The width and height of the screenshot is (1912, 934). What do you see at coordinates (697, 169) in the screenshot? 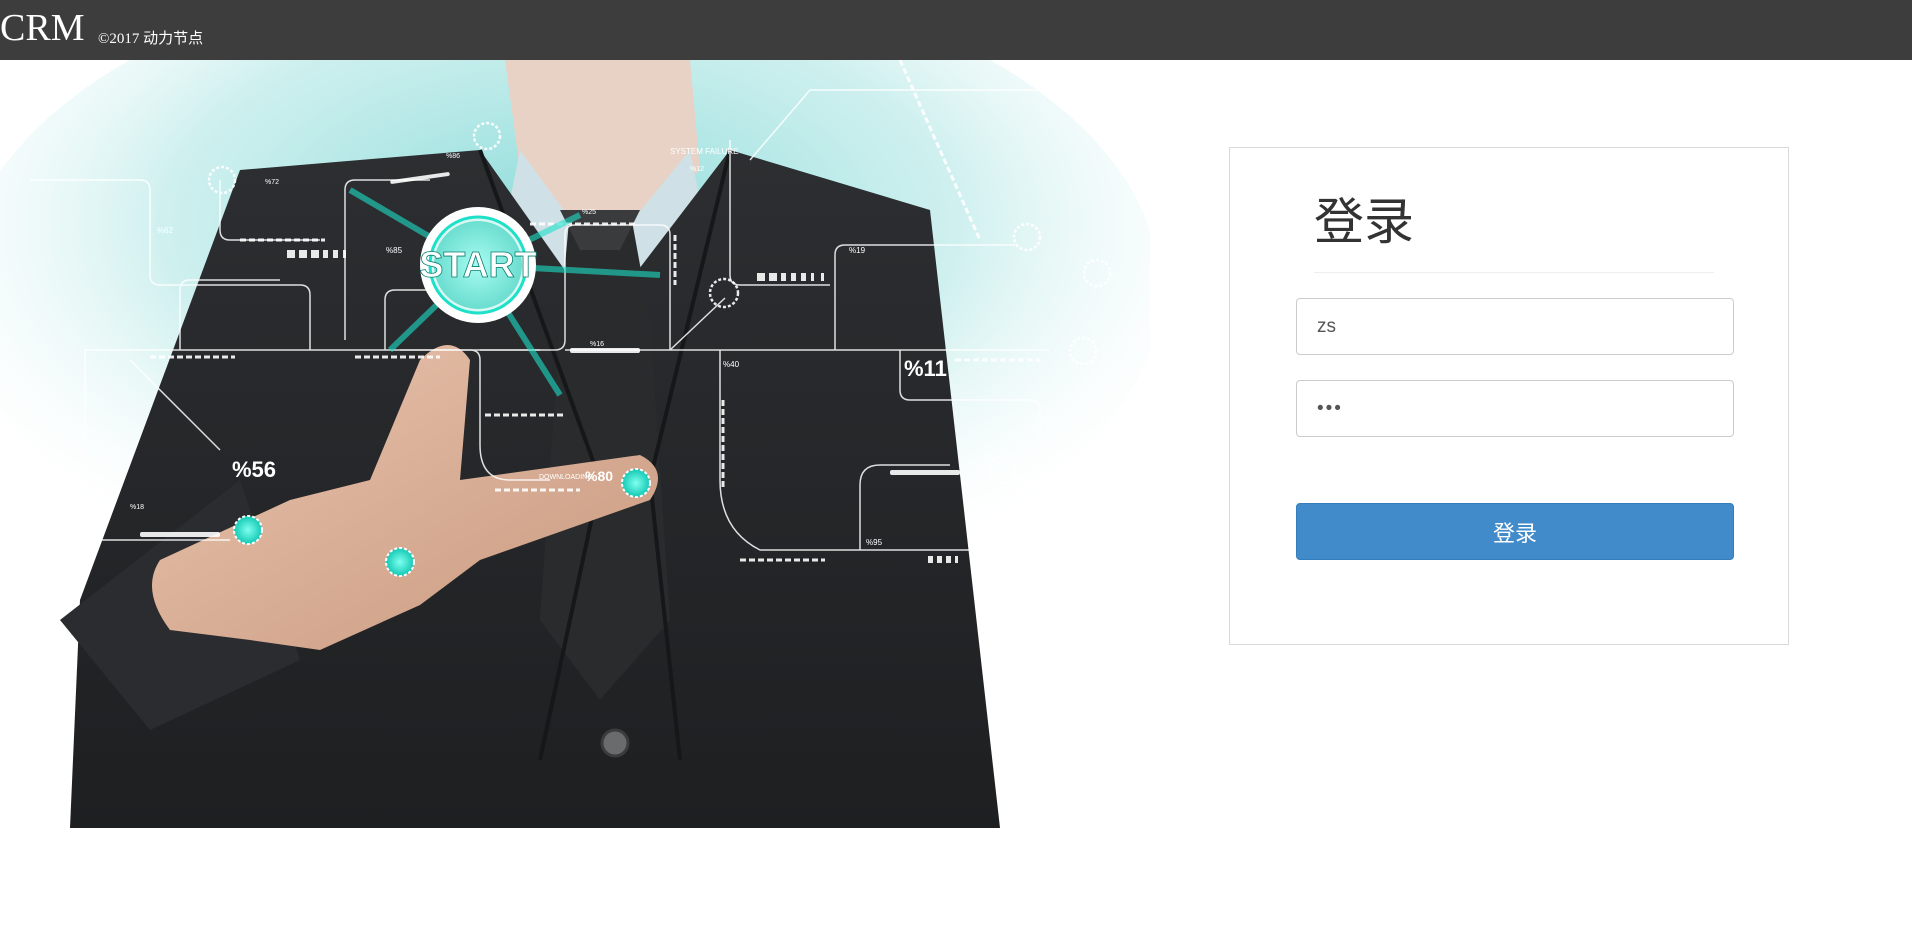
I see `hud-label-12: %12` at bounding box center [697, 169].